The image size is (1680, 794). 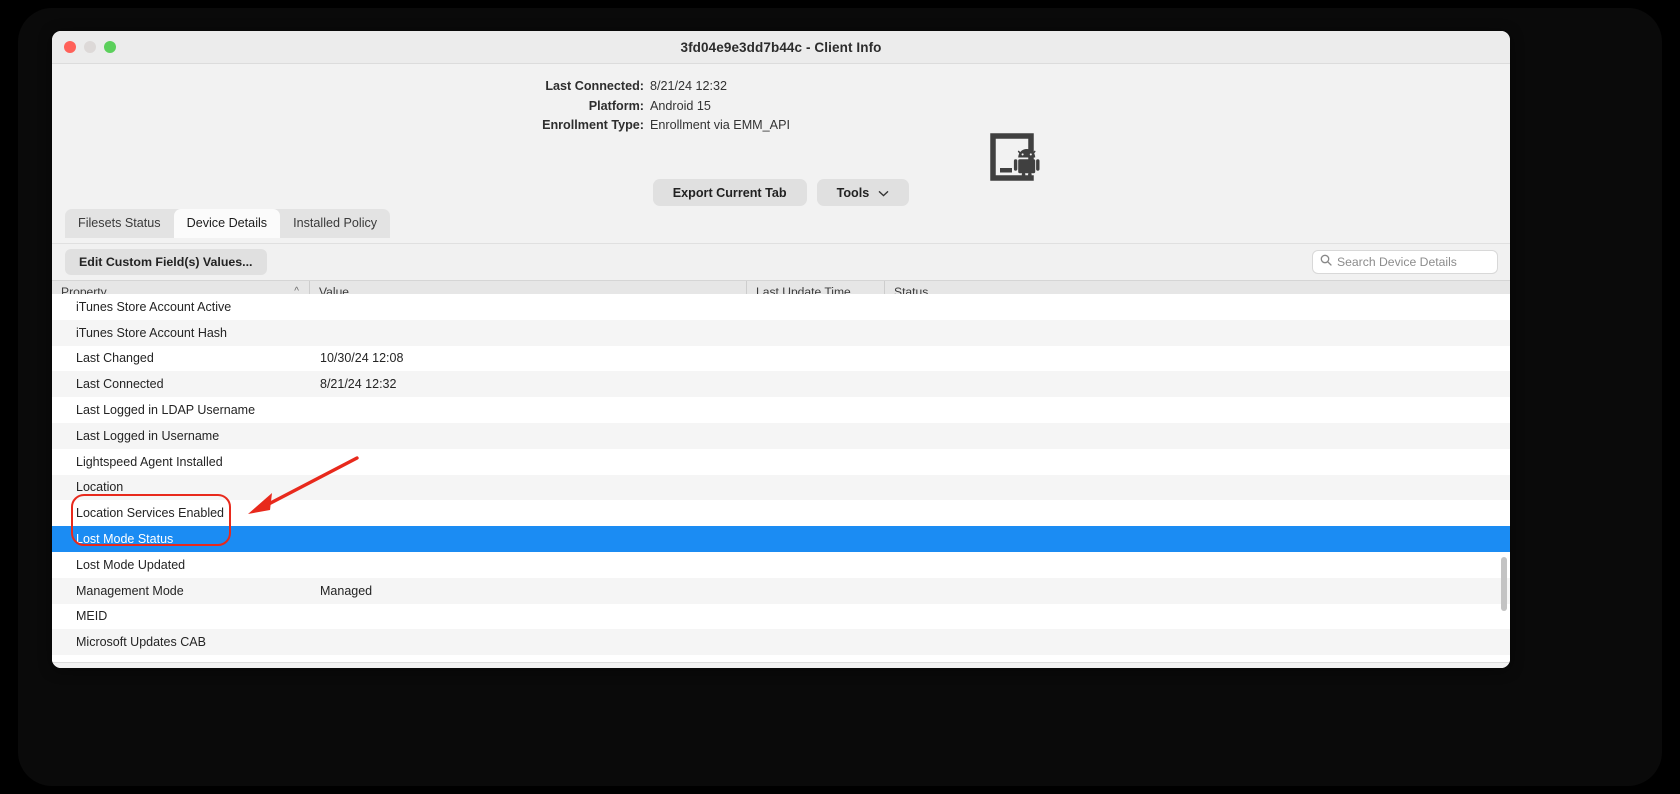 I want to click on info-row-last-connected: Last Connected: 8/21/24 12:32, so click(x=781, y=87).